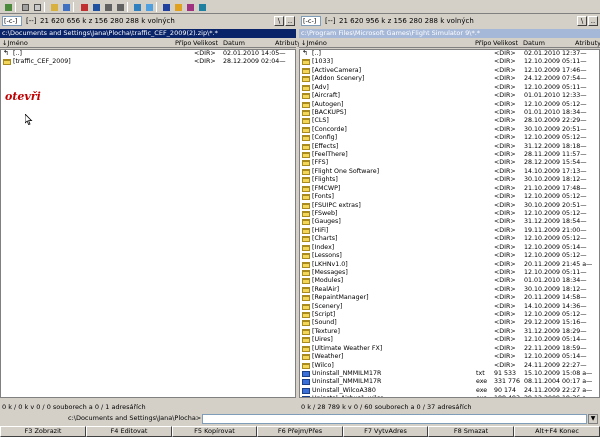  What do you see at coordinates (449, 155) in the screenshot?
I see `list-item: [FeelThere] <DIR> 28.11.2009 11:57—` at bounding box center [449, 155].